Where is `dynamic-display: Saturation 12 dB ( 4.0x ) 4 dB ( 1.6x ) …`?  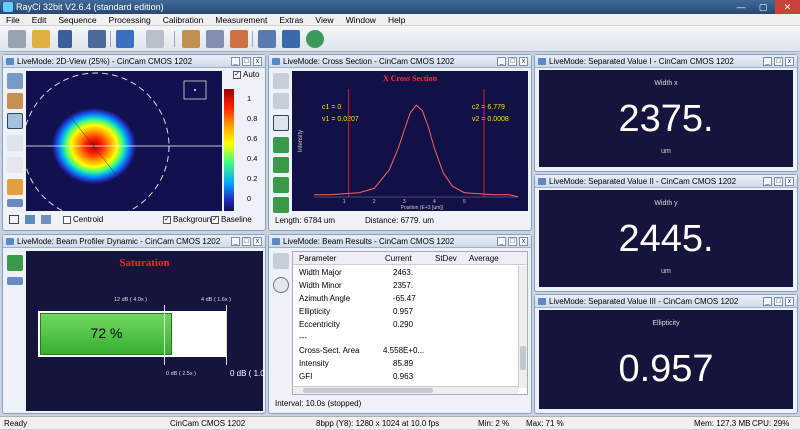 dynamic-display: Saturation 12 dB ( 4.0x ) 4 dB ( 1.6x ) … is located at coordinates (145, 331).